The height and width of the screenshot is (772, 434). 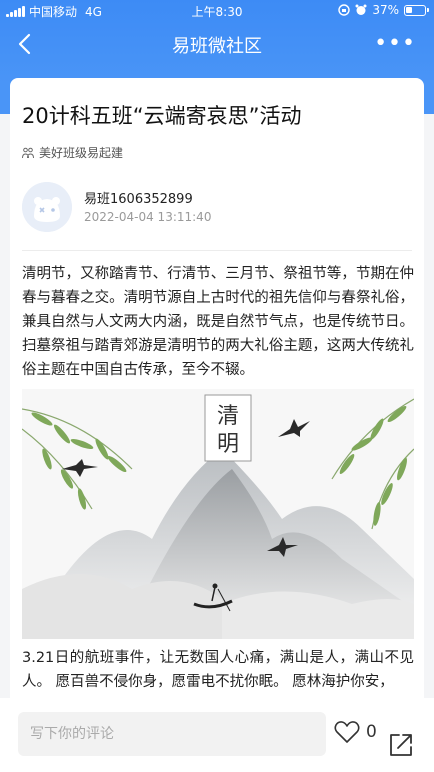 I want to click on share-button, so click(x=401, y=747).